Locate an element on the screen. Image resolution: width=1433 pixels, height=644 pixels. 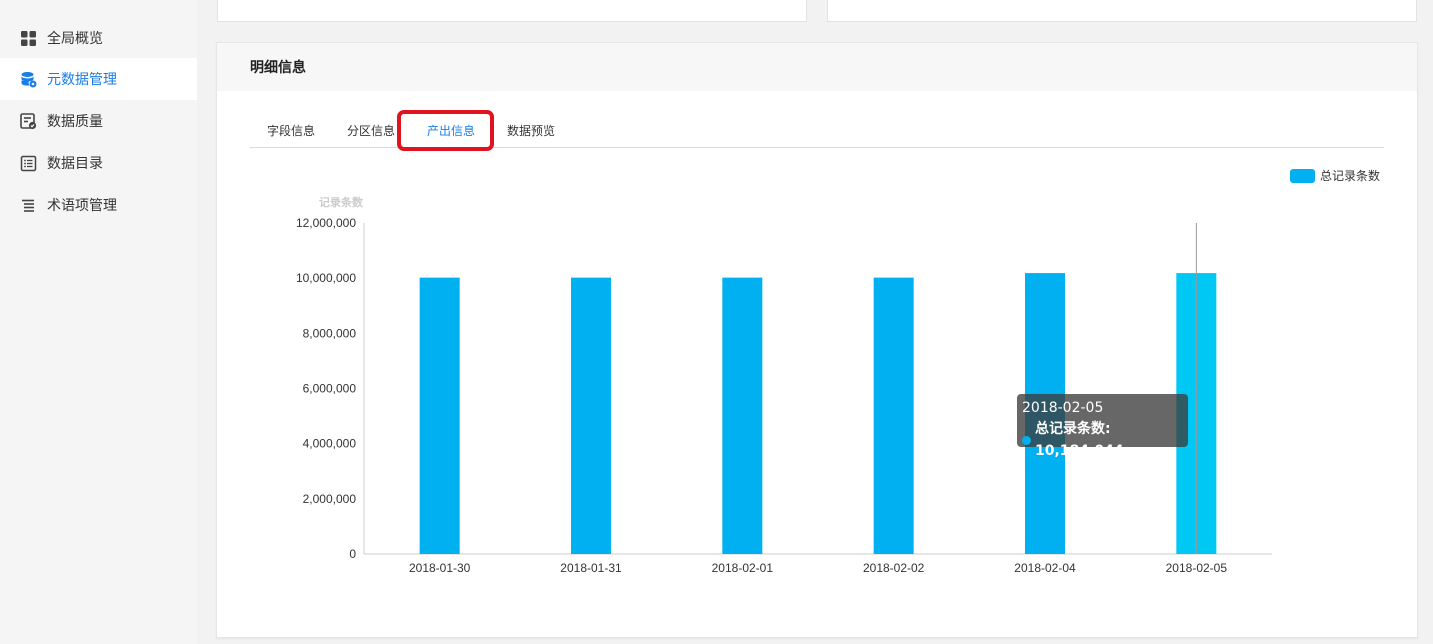
tooltip-value: 总记录条数: 10,184,044 is located at coordinates (1079, 440).